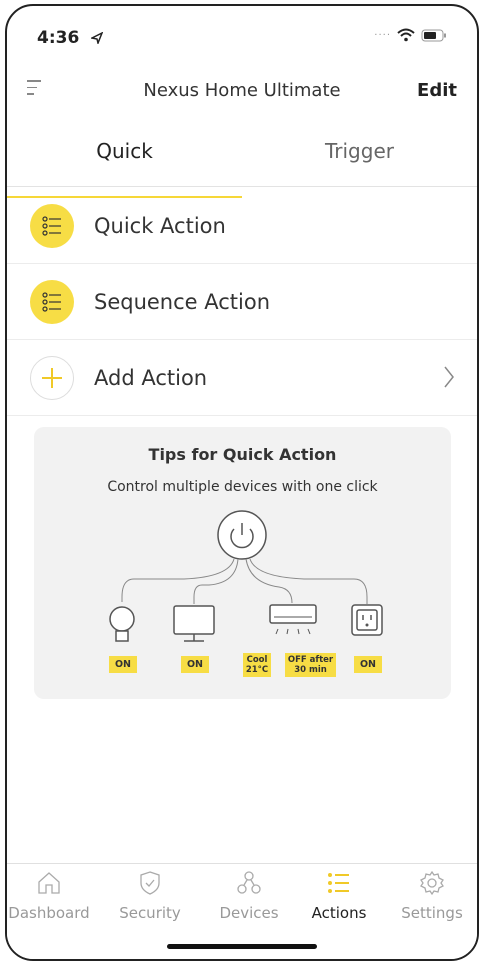  I want to click on tab-label: Security, so click(150, 913).